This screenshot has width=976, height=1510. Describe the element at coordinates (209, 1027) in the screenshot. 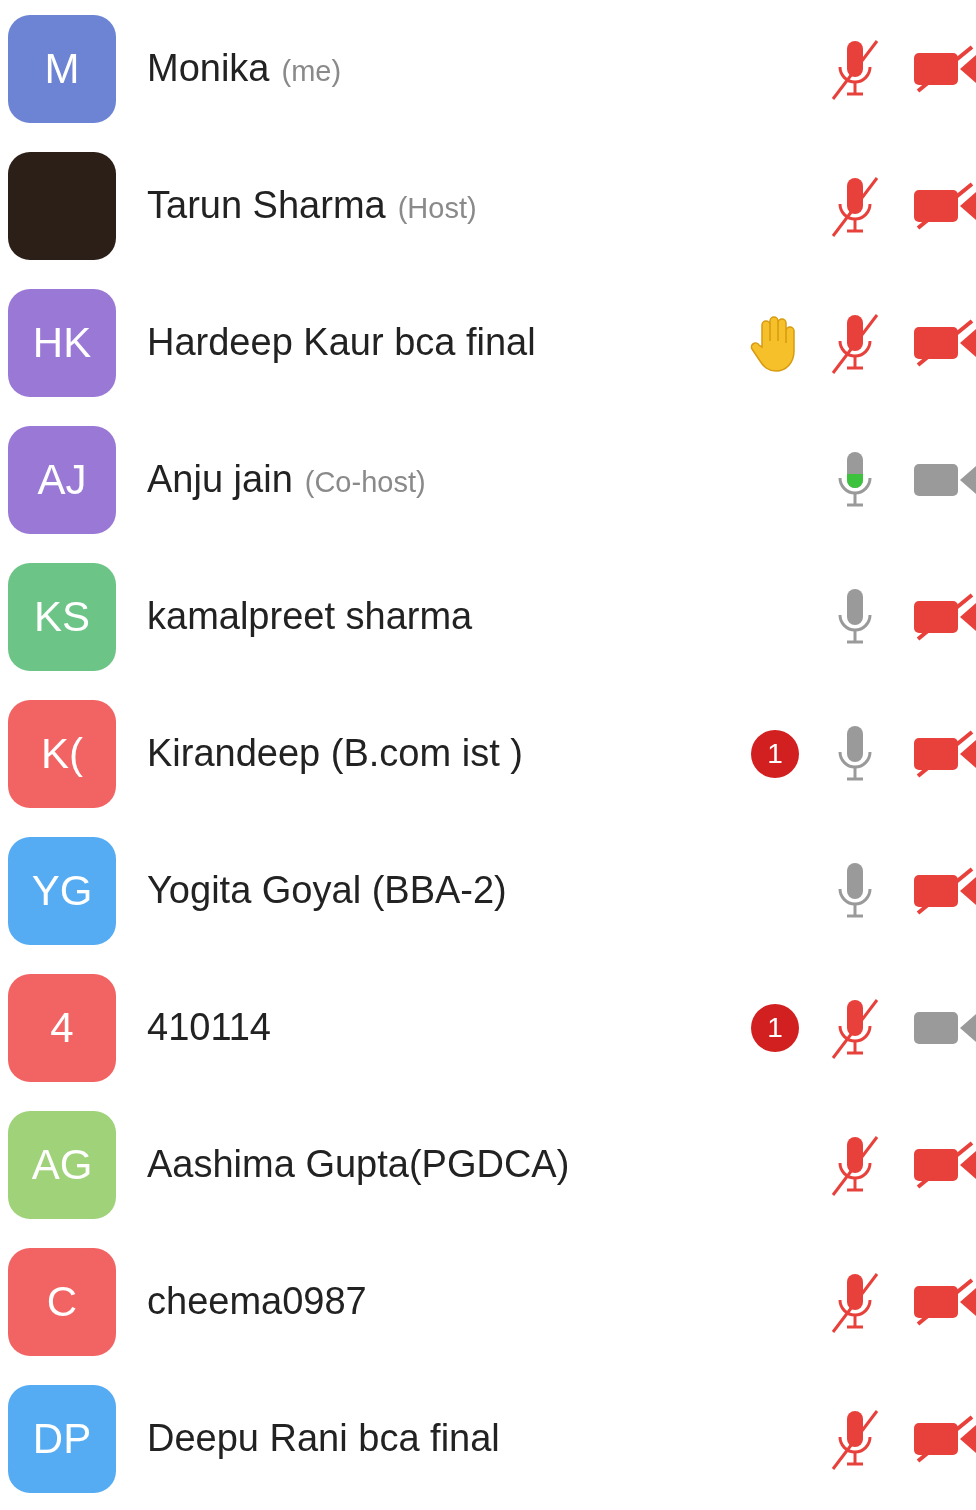

I see `participant-name: 410114` at that location.